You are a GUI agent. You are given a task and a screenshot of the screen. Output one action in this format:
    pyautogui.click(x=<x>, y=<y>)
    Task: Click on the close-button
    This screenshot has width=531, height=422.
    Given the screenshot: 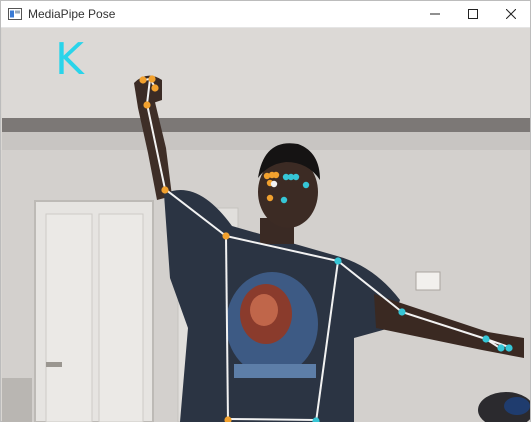 What is the action you would take?
    pyautogui.click(x=511, y=14)
    